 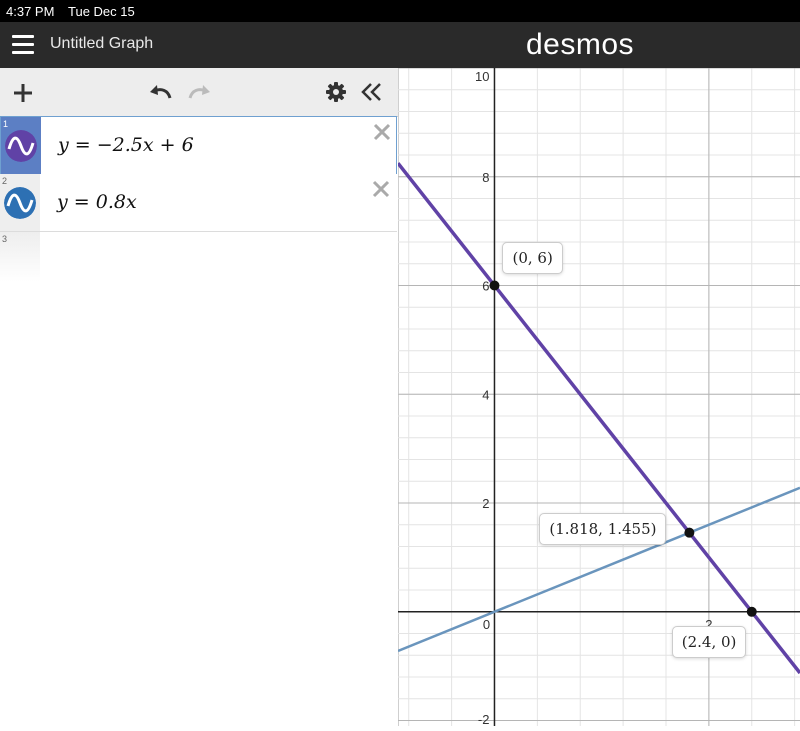 I want to click on undo-icon, so click(x=161, y=92).